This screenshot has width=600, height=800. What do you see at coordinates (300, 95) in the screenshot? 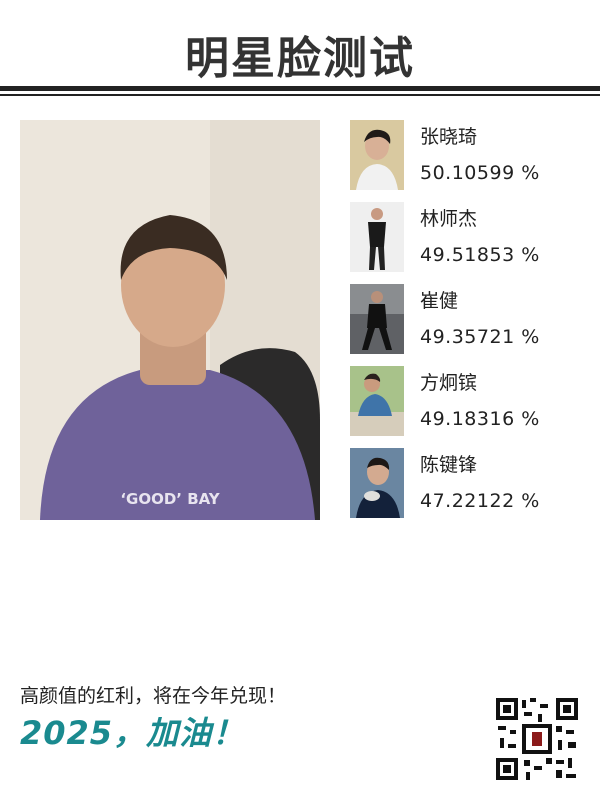
I see `header-divider-thin` at bounding box center [300, 95].